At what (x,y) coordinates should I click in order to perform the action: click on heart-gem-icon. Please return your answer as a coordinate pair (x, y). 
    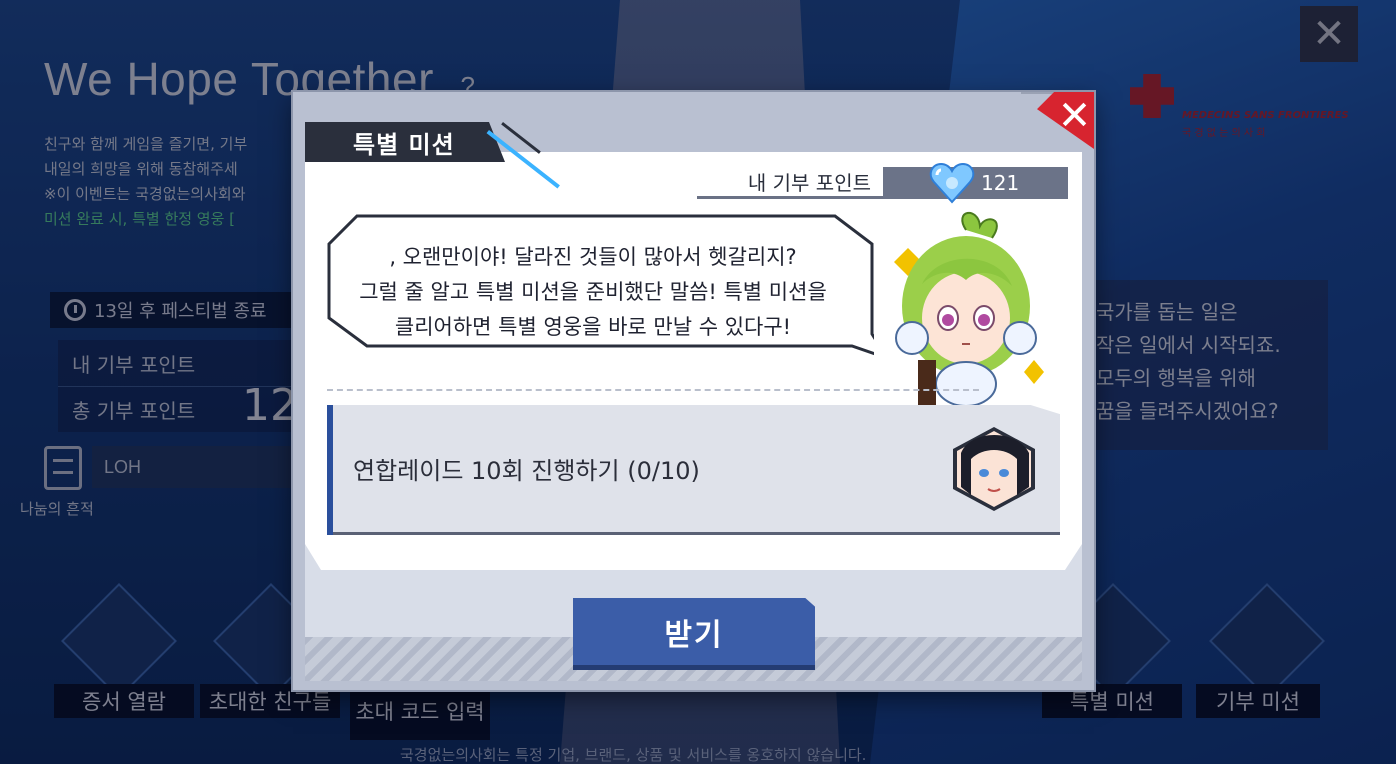
    Looking at the image, I should click on (952, 183).